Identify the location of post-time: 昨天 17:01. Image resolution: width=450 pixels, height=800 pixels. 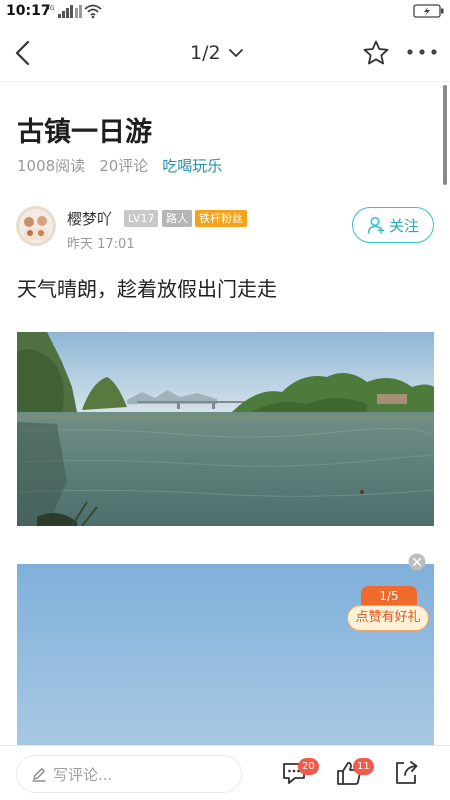
(101, 244).